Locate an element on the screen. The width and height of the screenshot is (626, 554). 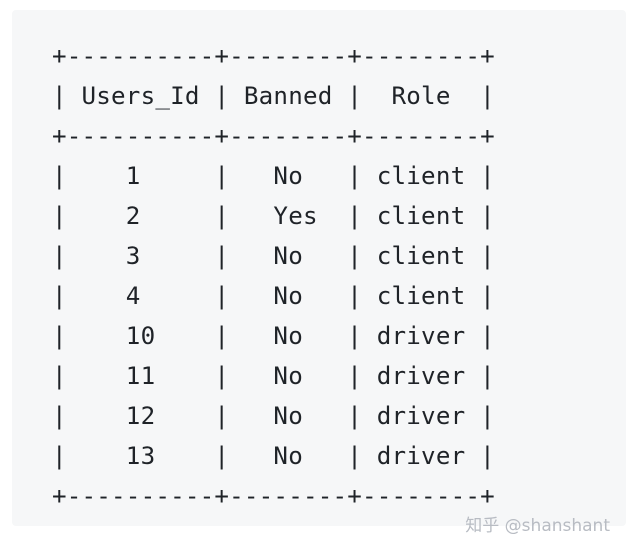
table-header-row: | Users_Id | Banned | Role | is located at coordinates (273, 96).